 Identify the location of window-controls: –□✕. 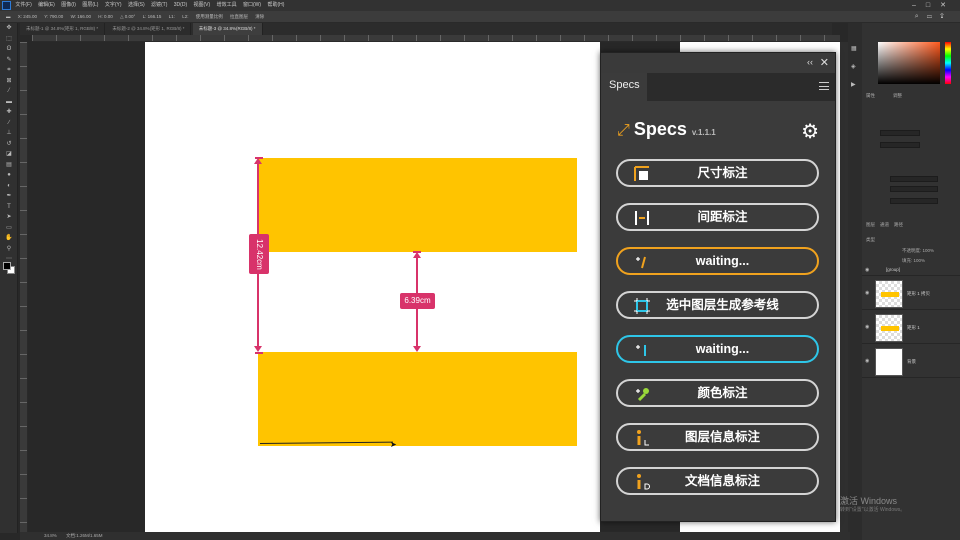
(934, 5).